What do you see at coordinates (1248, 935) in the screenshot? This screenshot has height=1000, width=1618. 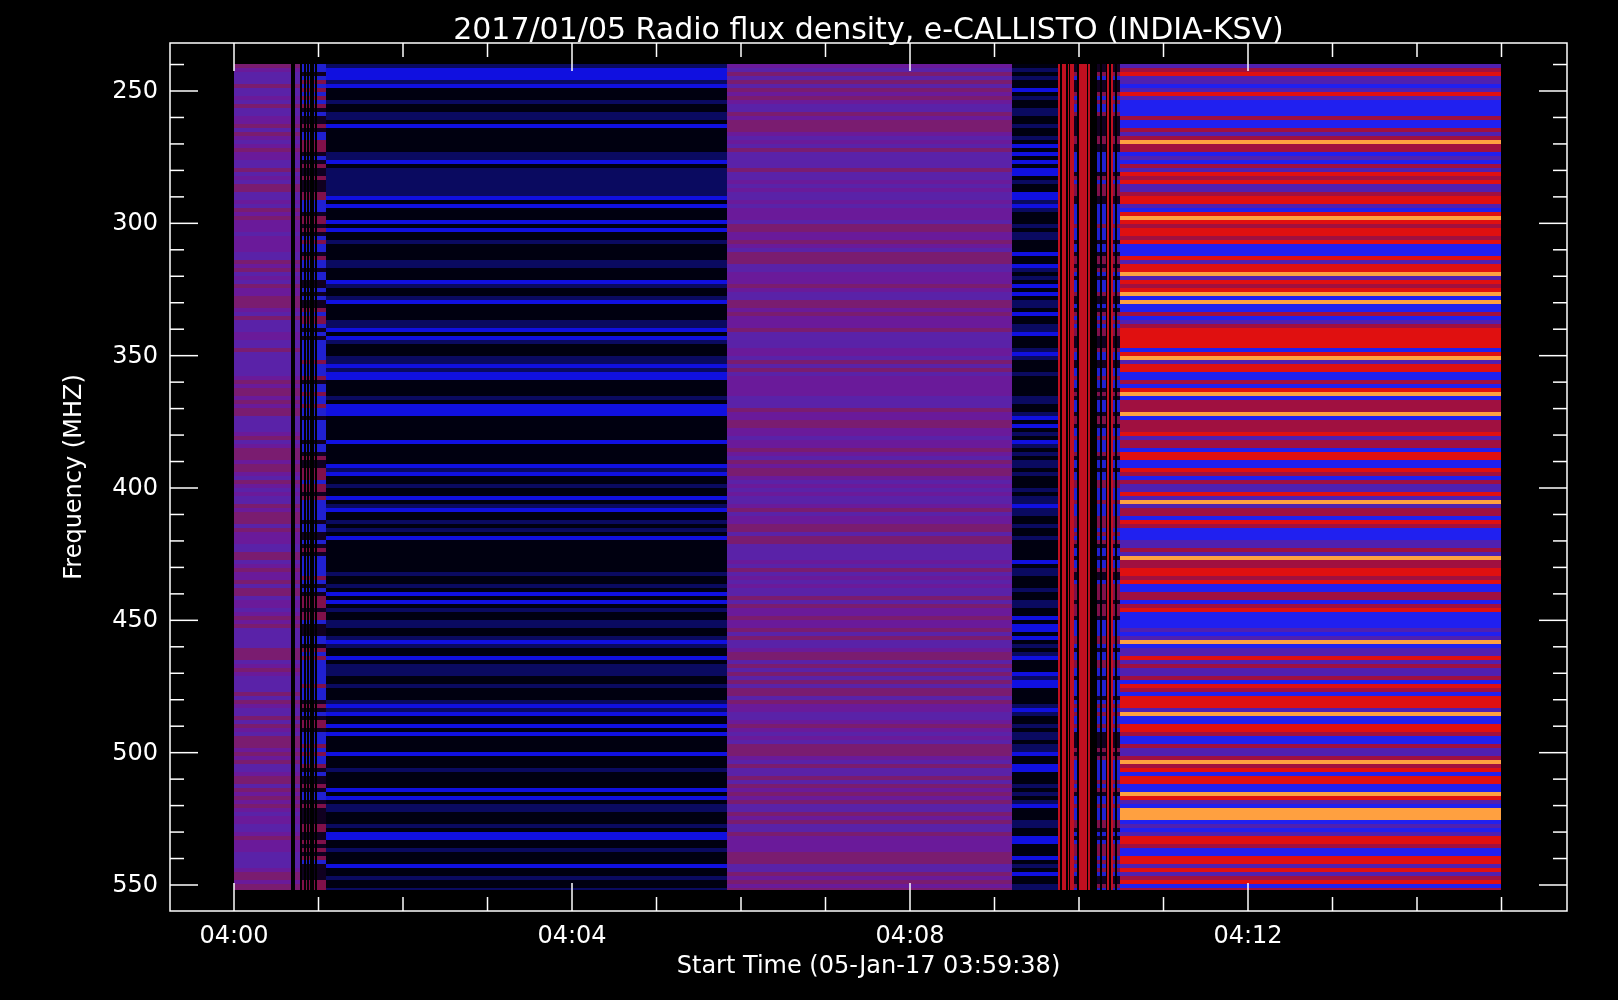 I see `x-tick-label: 04:12` at bounding box center [1248, 935].